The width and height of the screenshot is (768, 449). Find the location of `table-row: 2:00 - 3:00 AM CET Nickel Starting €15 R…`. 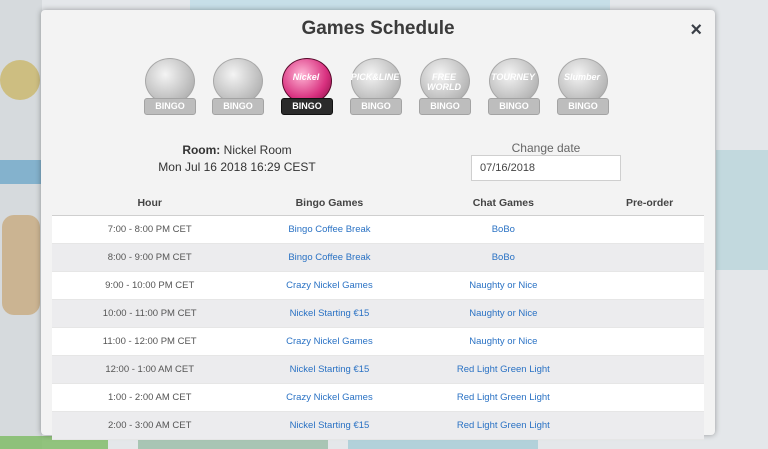

table-row: 2:00 - 3:00 AM CET Nickel Starting €15 R… is located at coordinates (378, 425).